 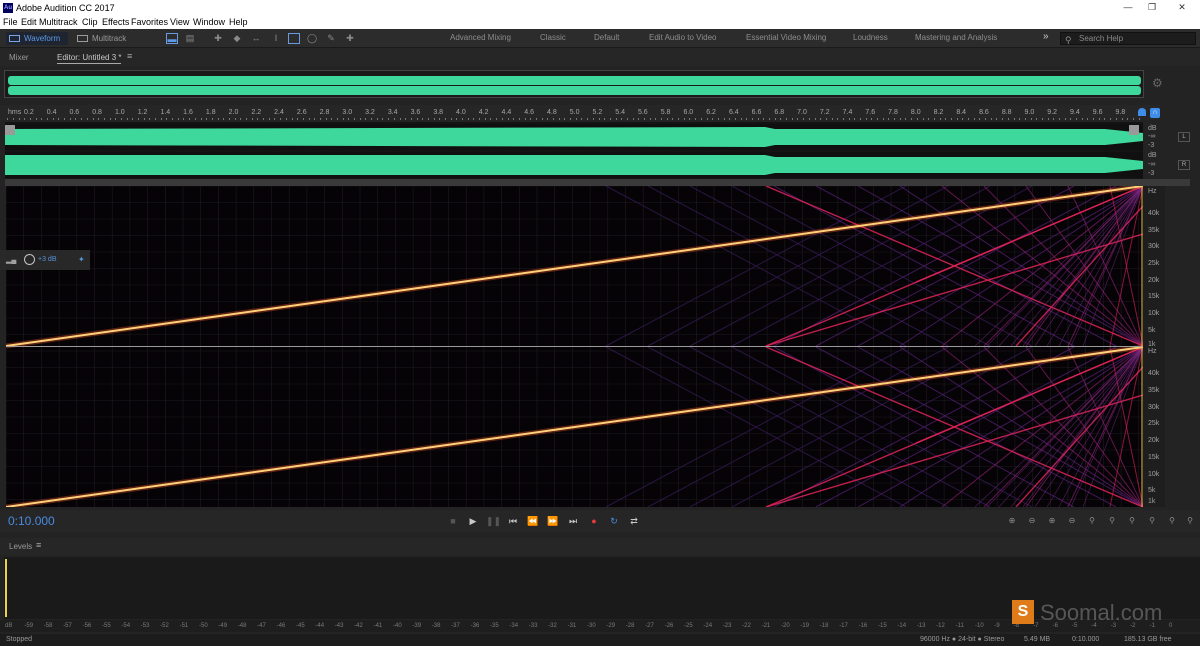 I want to click on menu-view: View, so click(x=179, y=22).